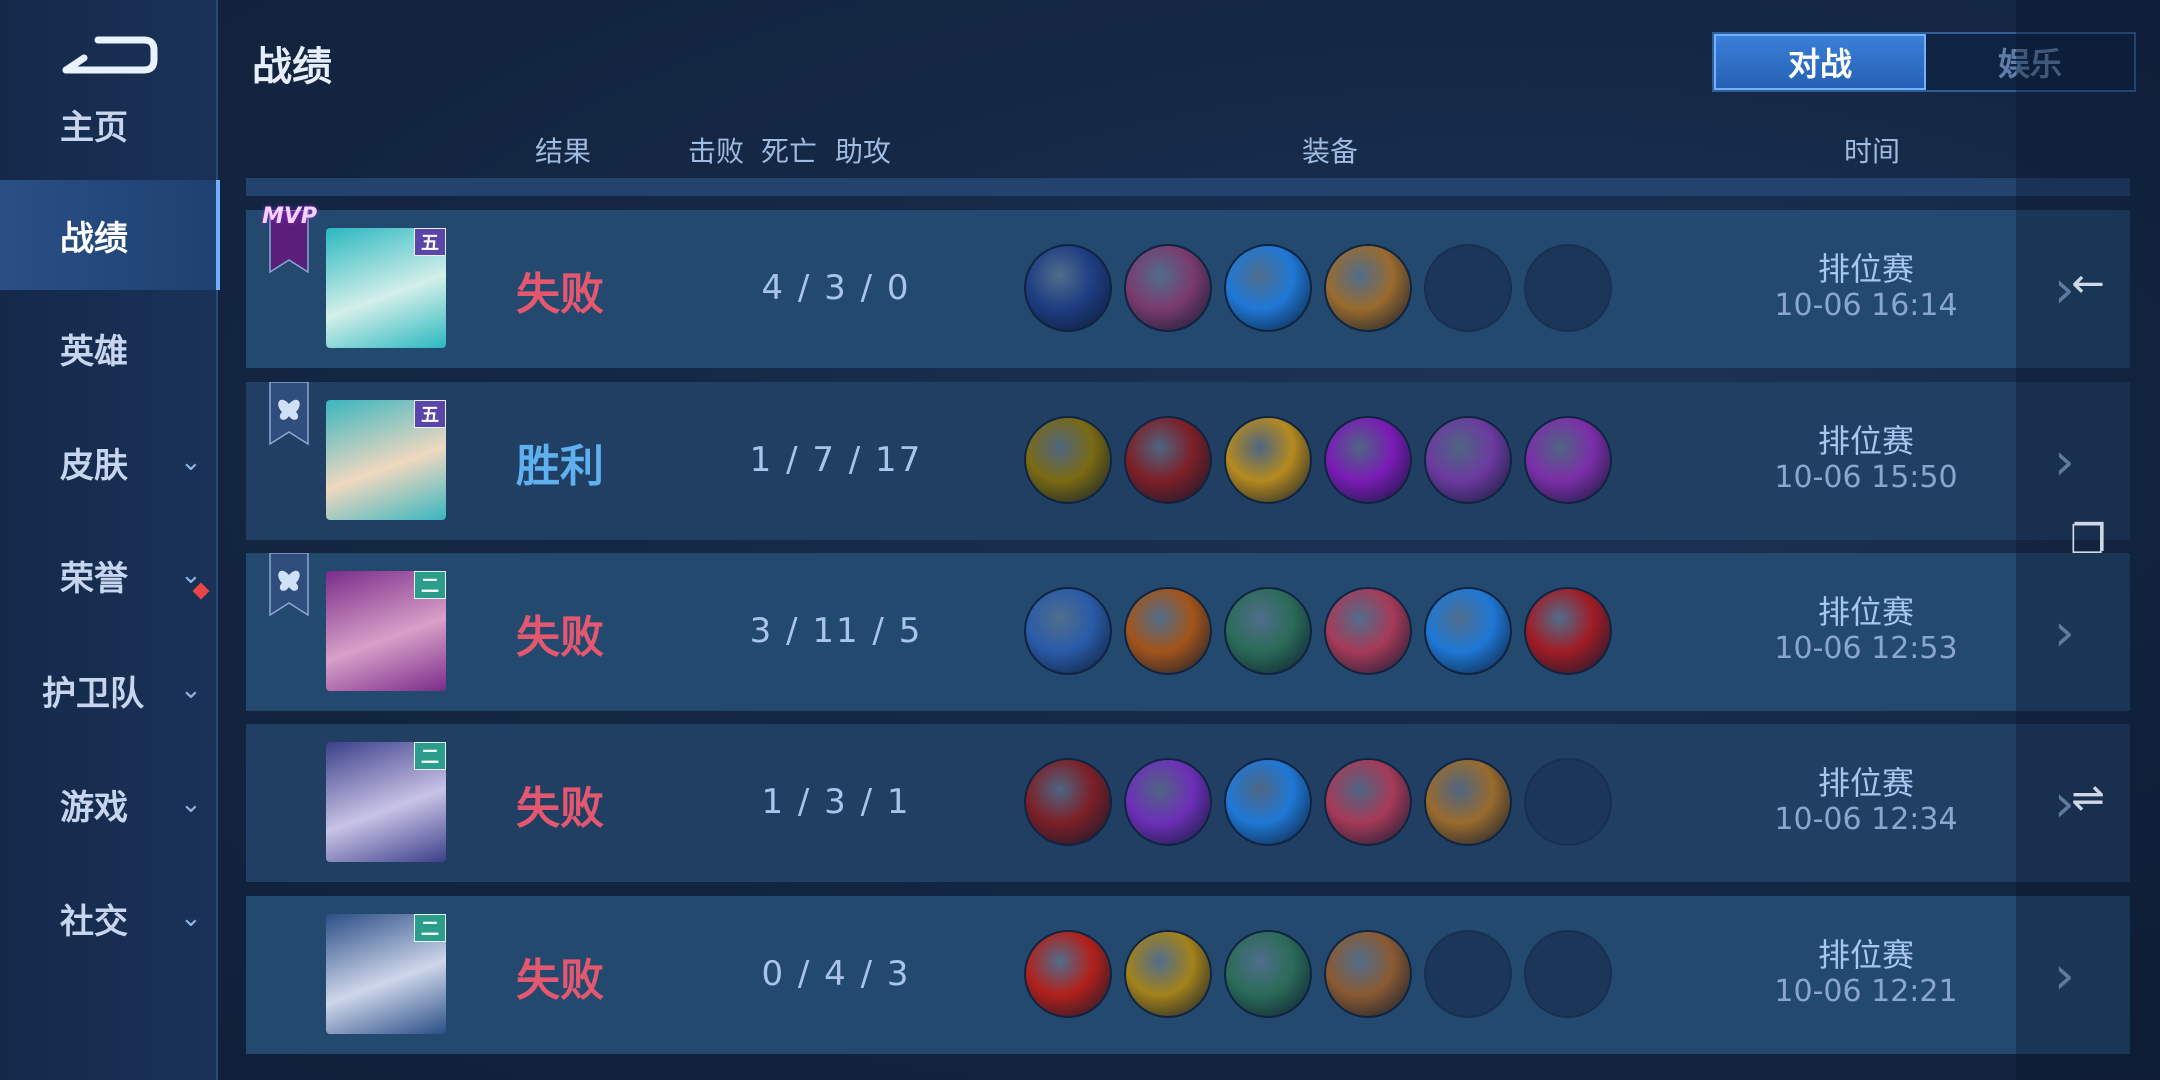 Image resolution: width=2160 pixels, height=1080 pixels. I want to click on sidebar-item-label: 英雄, so click(94, 351).